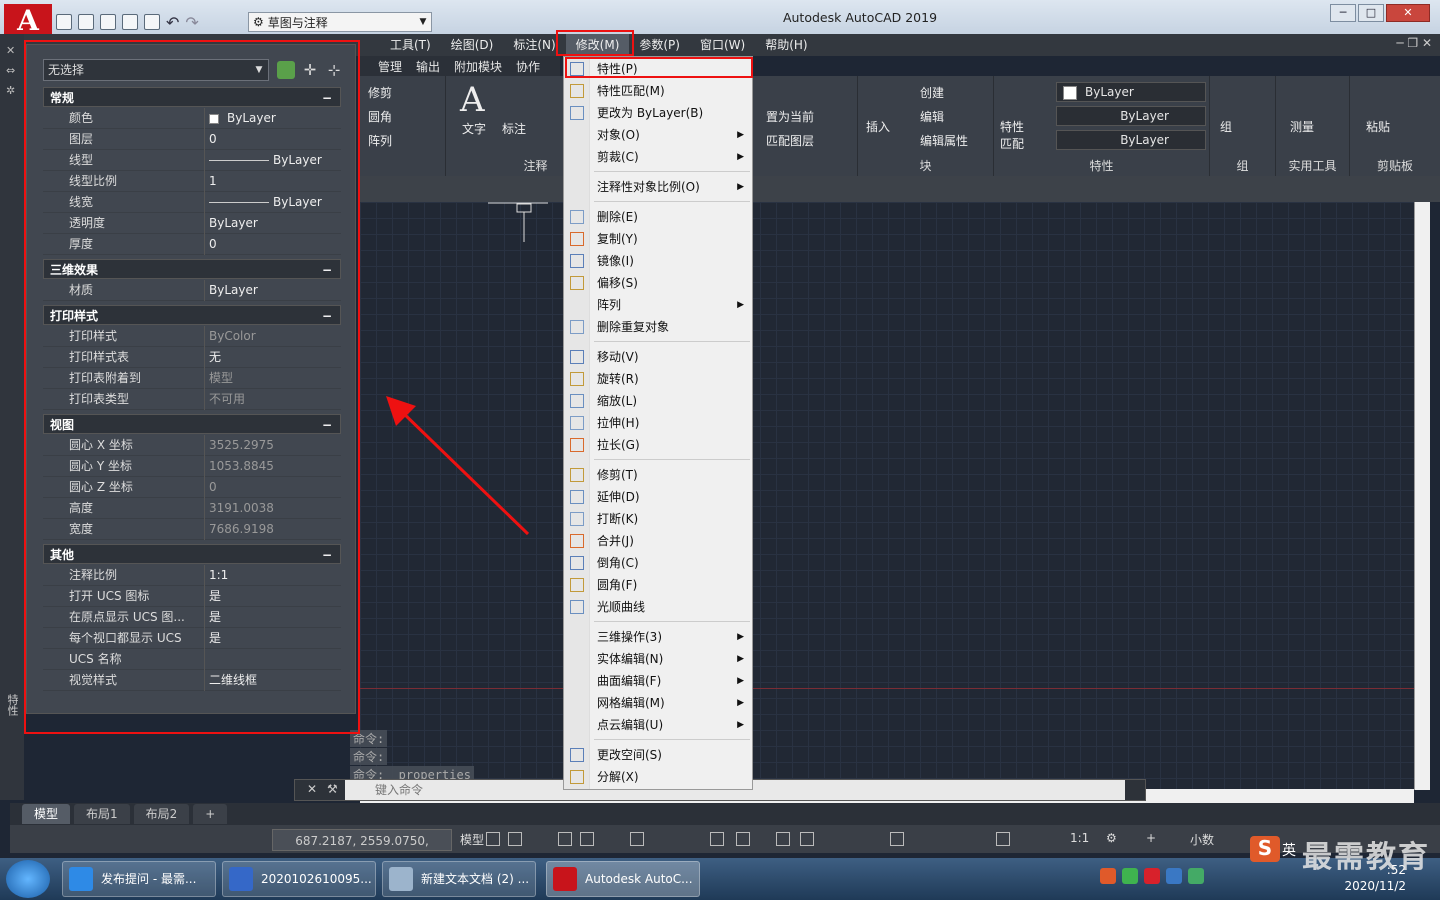 The image size is (1440, 900). Describe the element at coordinates (192, 139) in the screenshot. I see `property-row: 图层 0` at that location.